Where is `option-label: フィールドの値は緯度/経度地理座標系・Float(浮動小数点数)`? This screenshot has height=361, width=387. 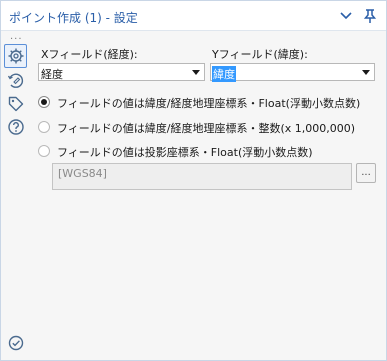
option-label: フィールドの値は緯度/経度地理座標系・Float(浮動小数点数) is located at coordinates (209, 103).